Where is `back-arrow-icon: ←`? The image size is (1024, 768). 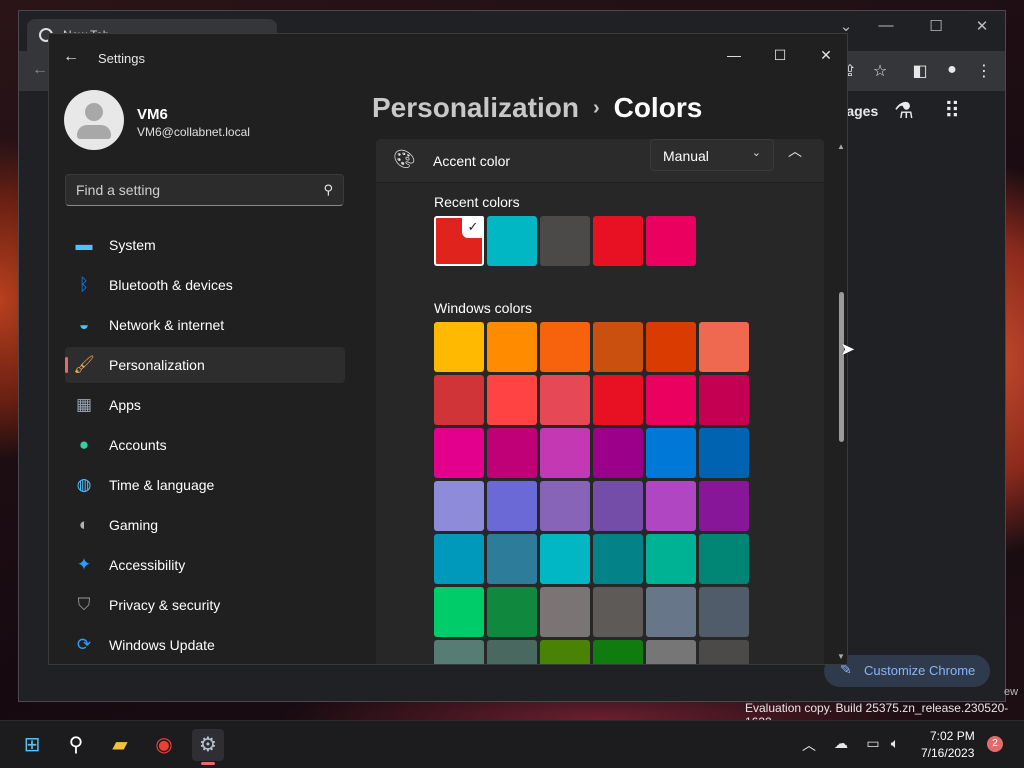 back-arrow-icon: ← is located at coordinates (71, 57).